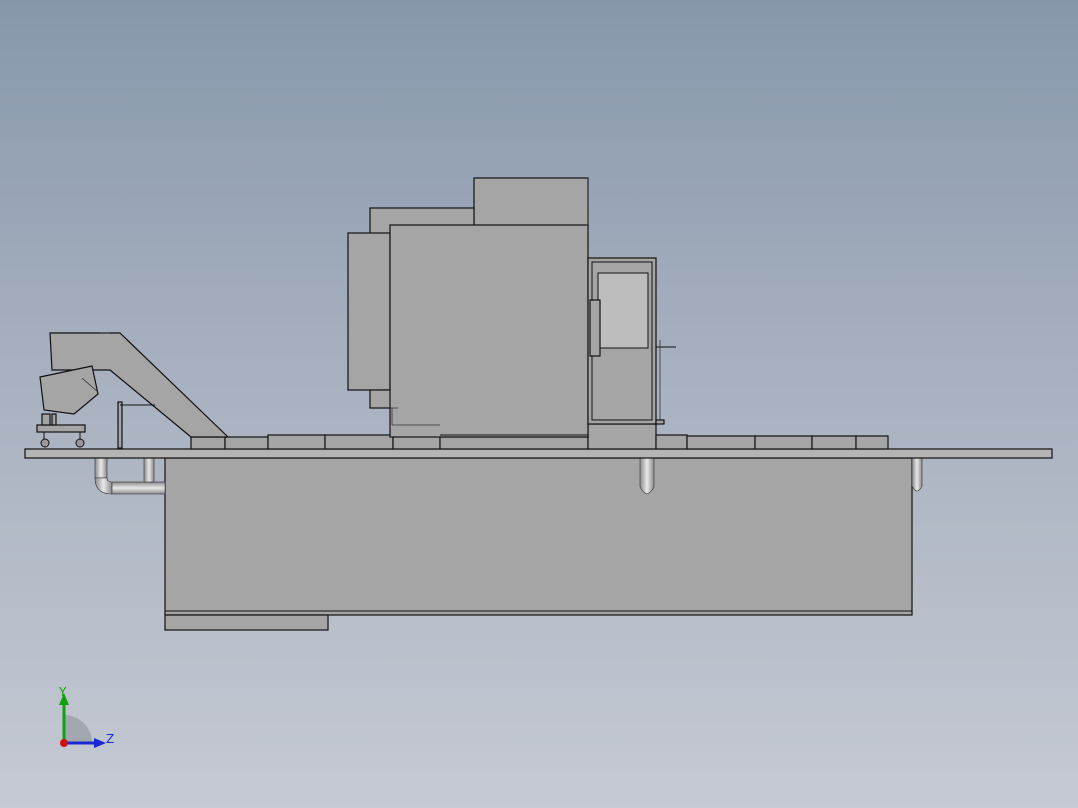  I want to click on z-axis-label: Z, so click(110, 739).